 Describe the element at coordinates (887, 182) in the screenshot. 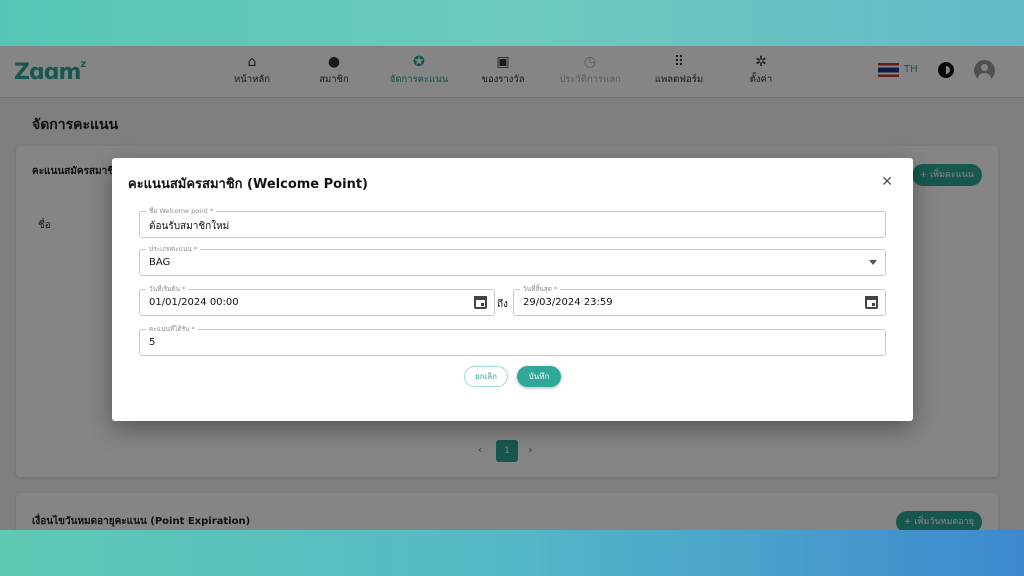

I see `close-icon: ✕` at that location.